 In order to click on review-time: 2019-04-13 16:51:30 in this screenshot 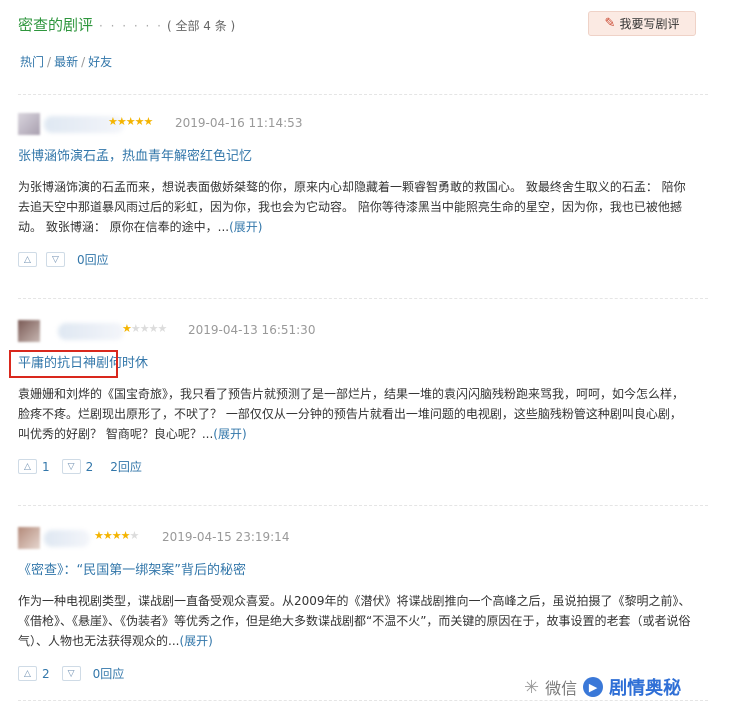, I will do `click(251, 330)`.